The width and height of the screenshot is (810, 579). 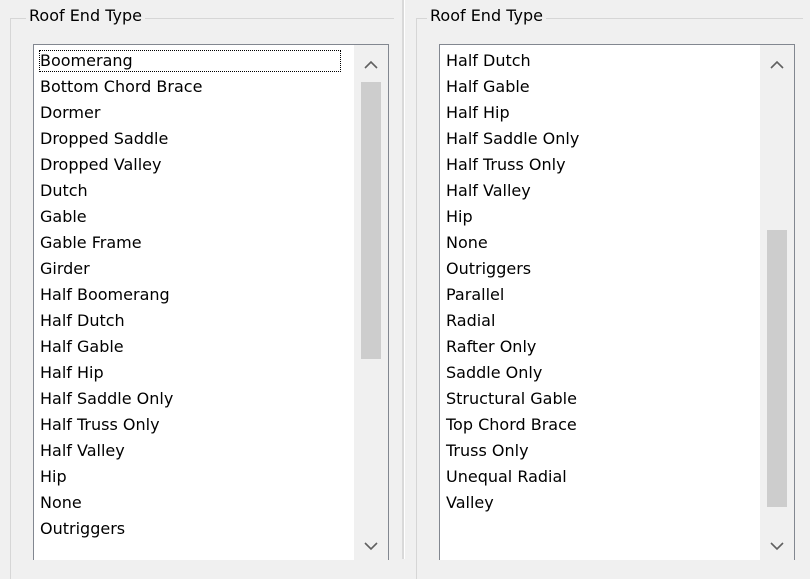 I want to click on list-item-label: Top Chord Brace, so click(x=511, y=424).